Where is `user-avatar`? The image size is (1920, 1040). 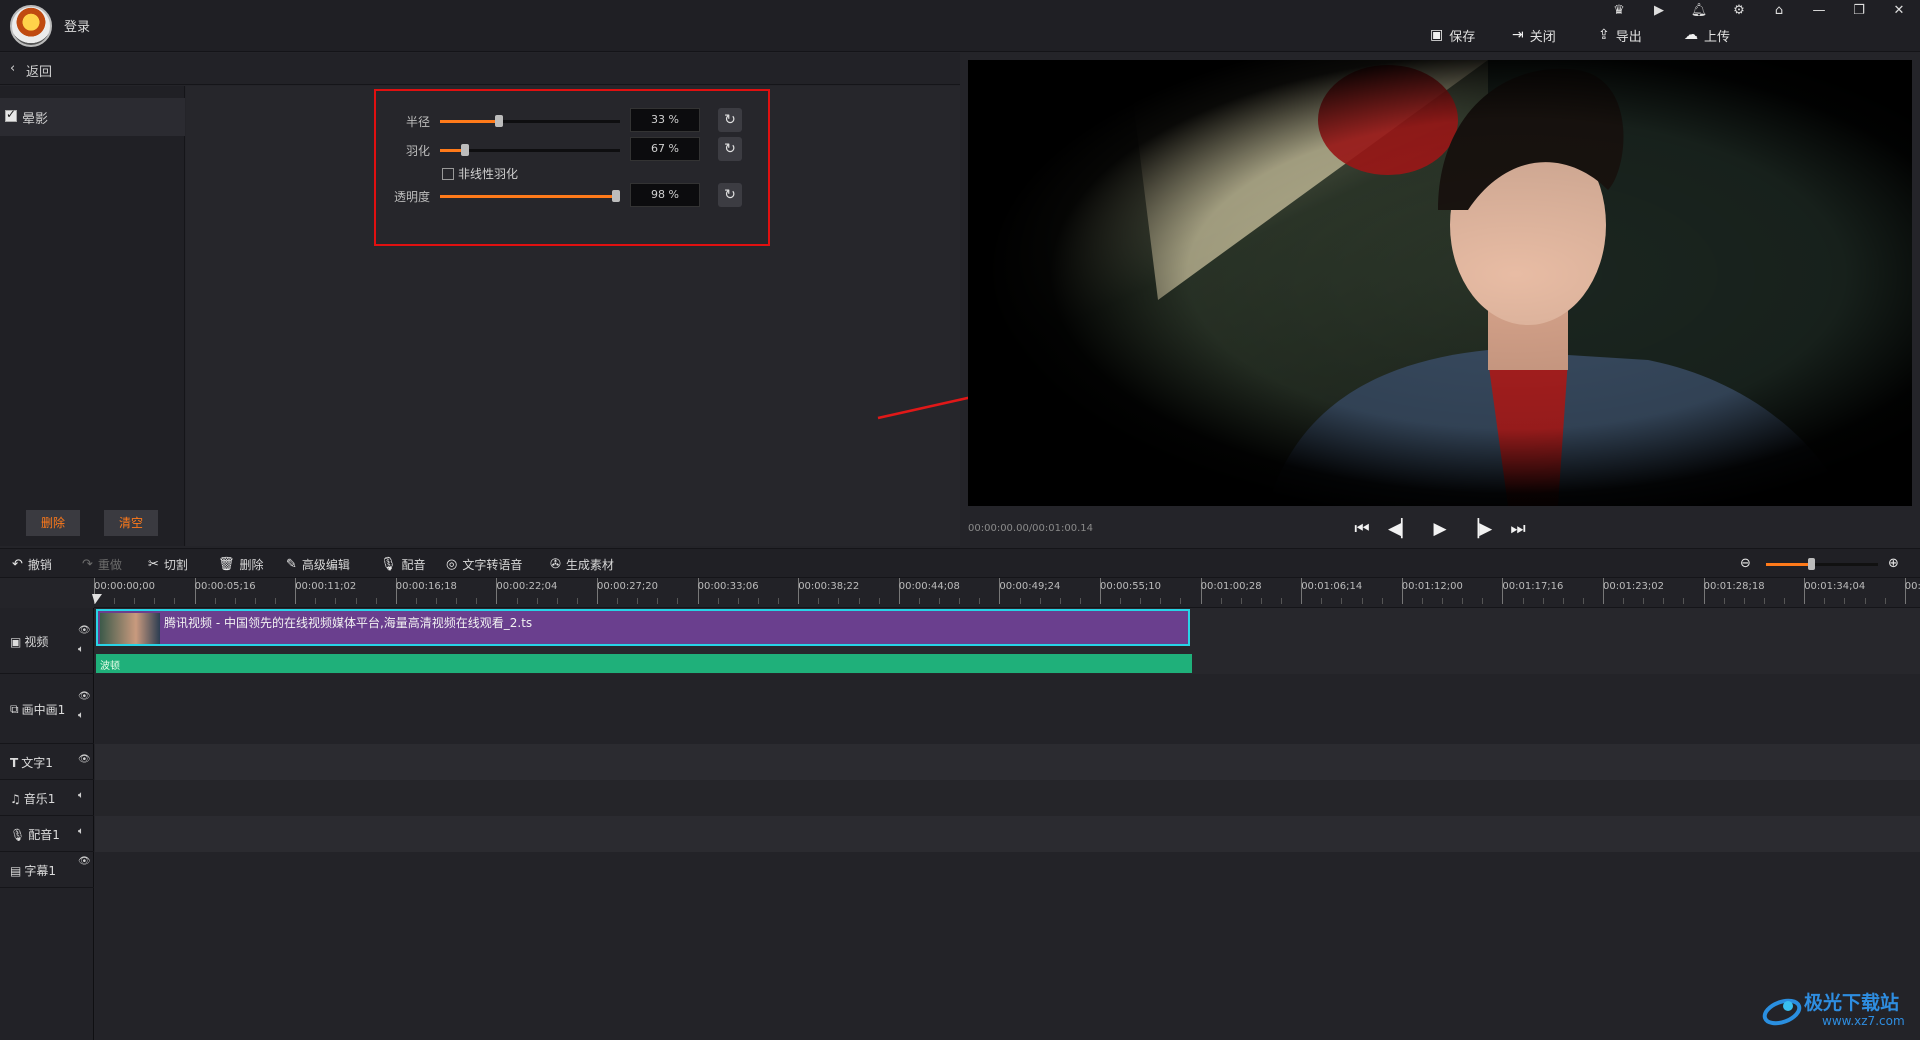 user-avatar is located at coordinates (31, 26).